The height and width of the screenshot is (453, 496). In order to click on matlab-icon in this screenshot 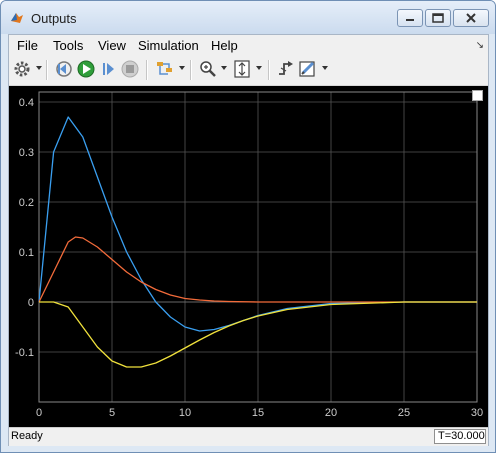, I will do `click(17, 18)`.